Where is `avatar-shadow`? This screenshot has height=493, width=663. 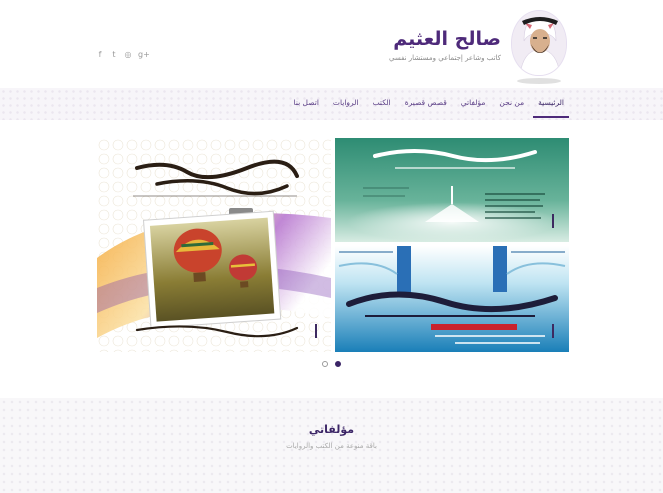
avatar-shadow is located at coordinates (539, 81).